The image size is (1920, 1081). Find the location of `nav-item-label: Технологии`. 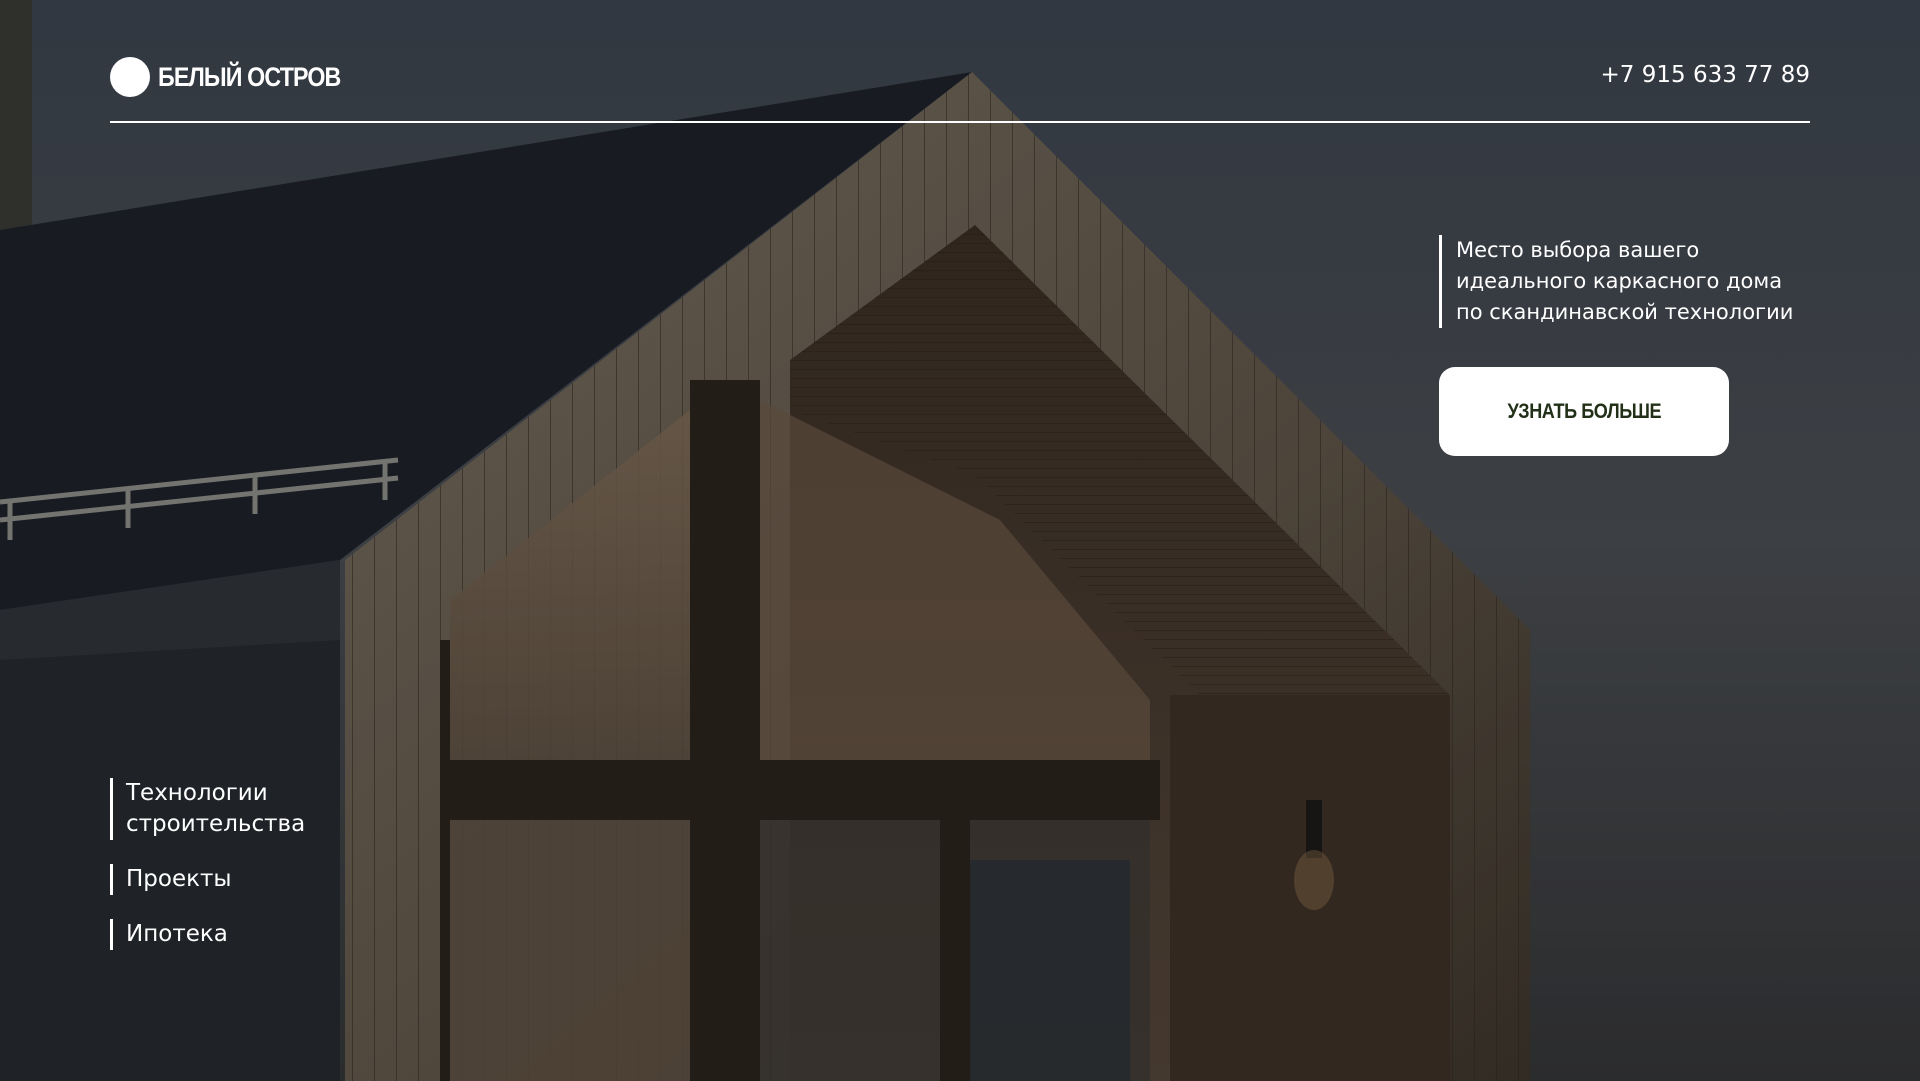

nav-item-label: Технологии is located at coordinates (197, 793).